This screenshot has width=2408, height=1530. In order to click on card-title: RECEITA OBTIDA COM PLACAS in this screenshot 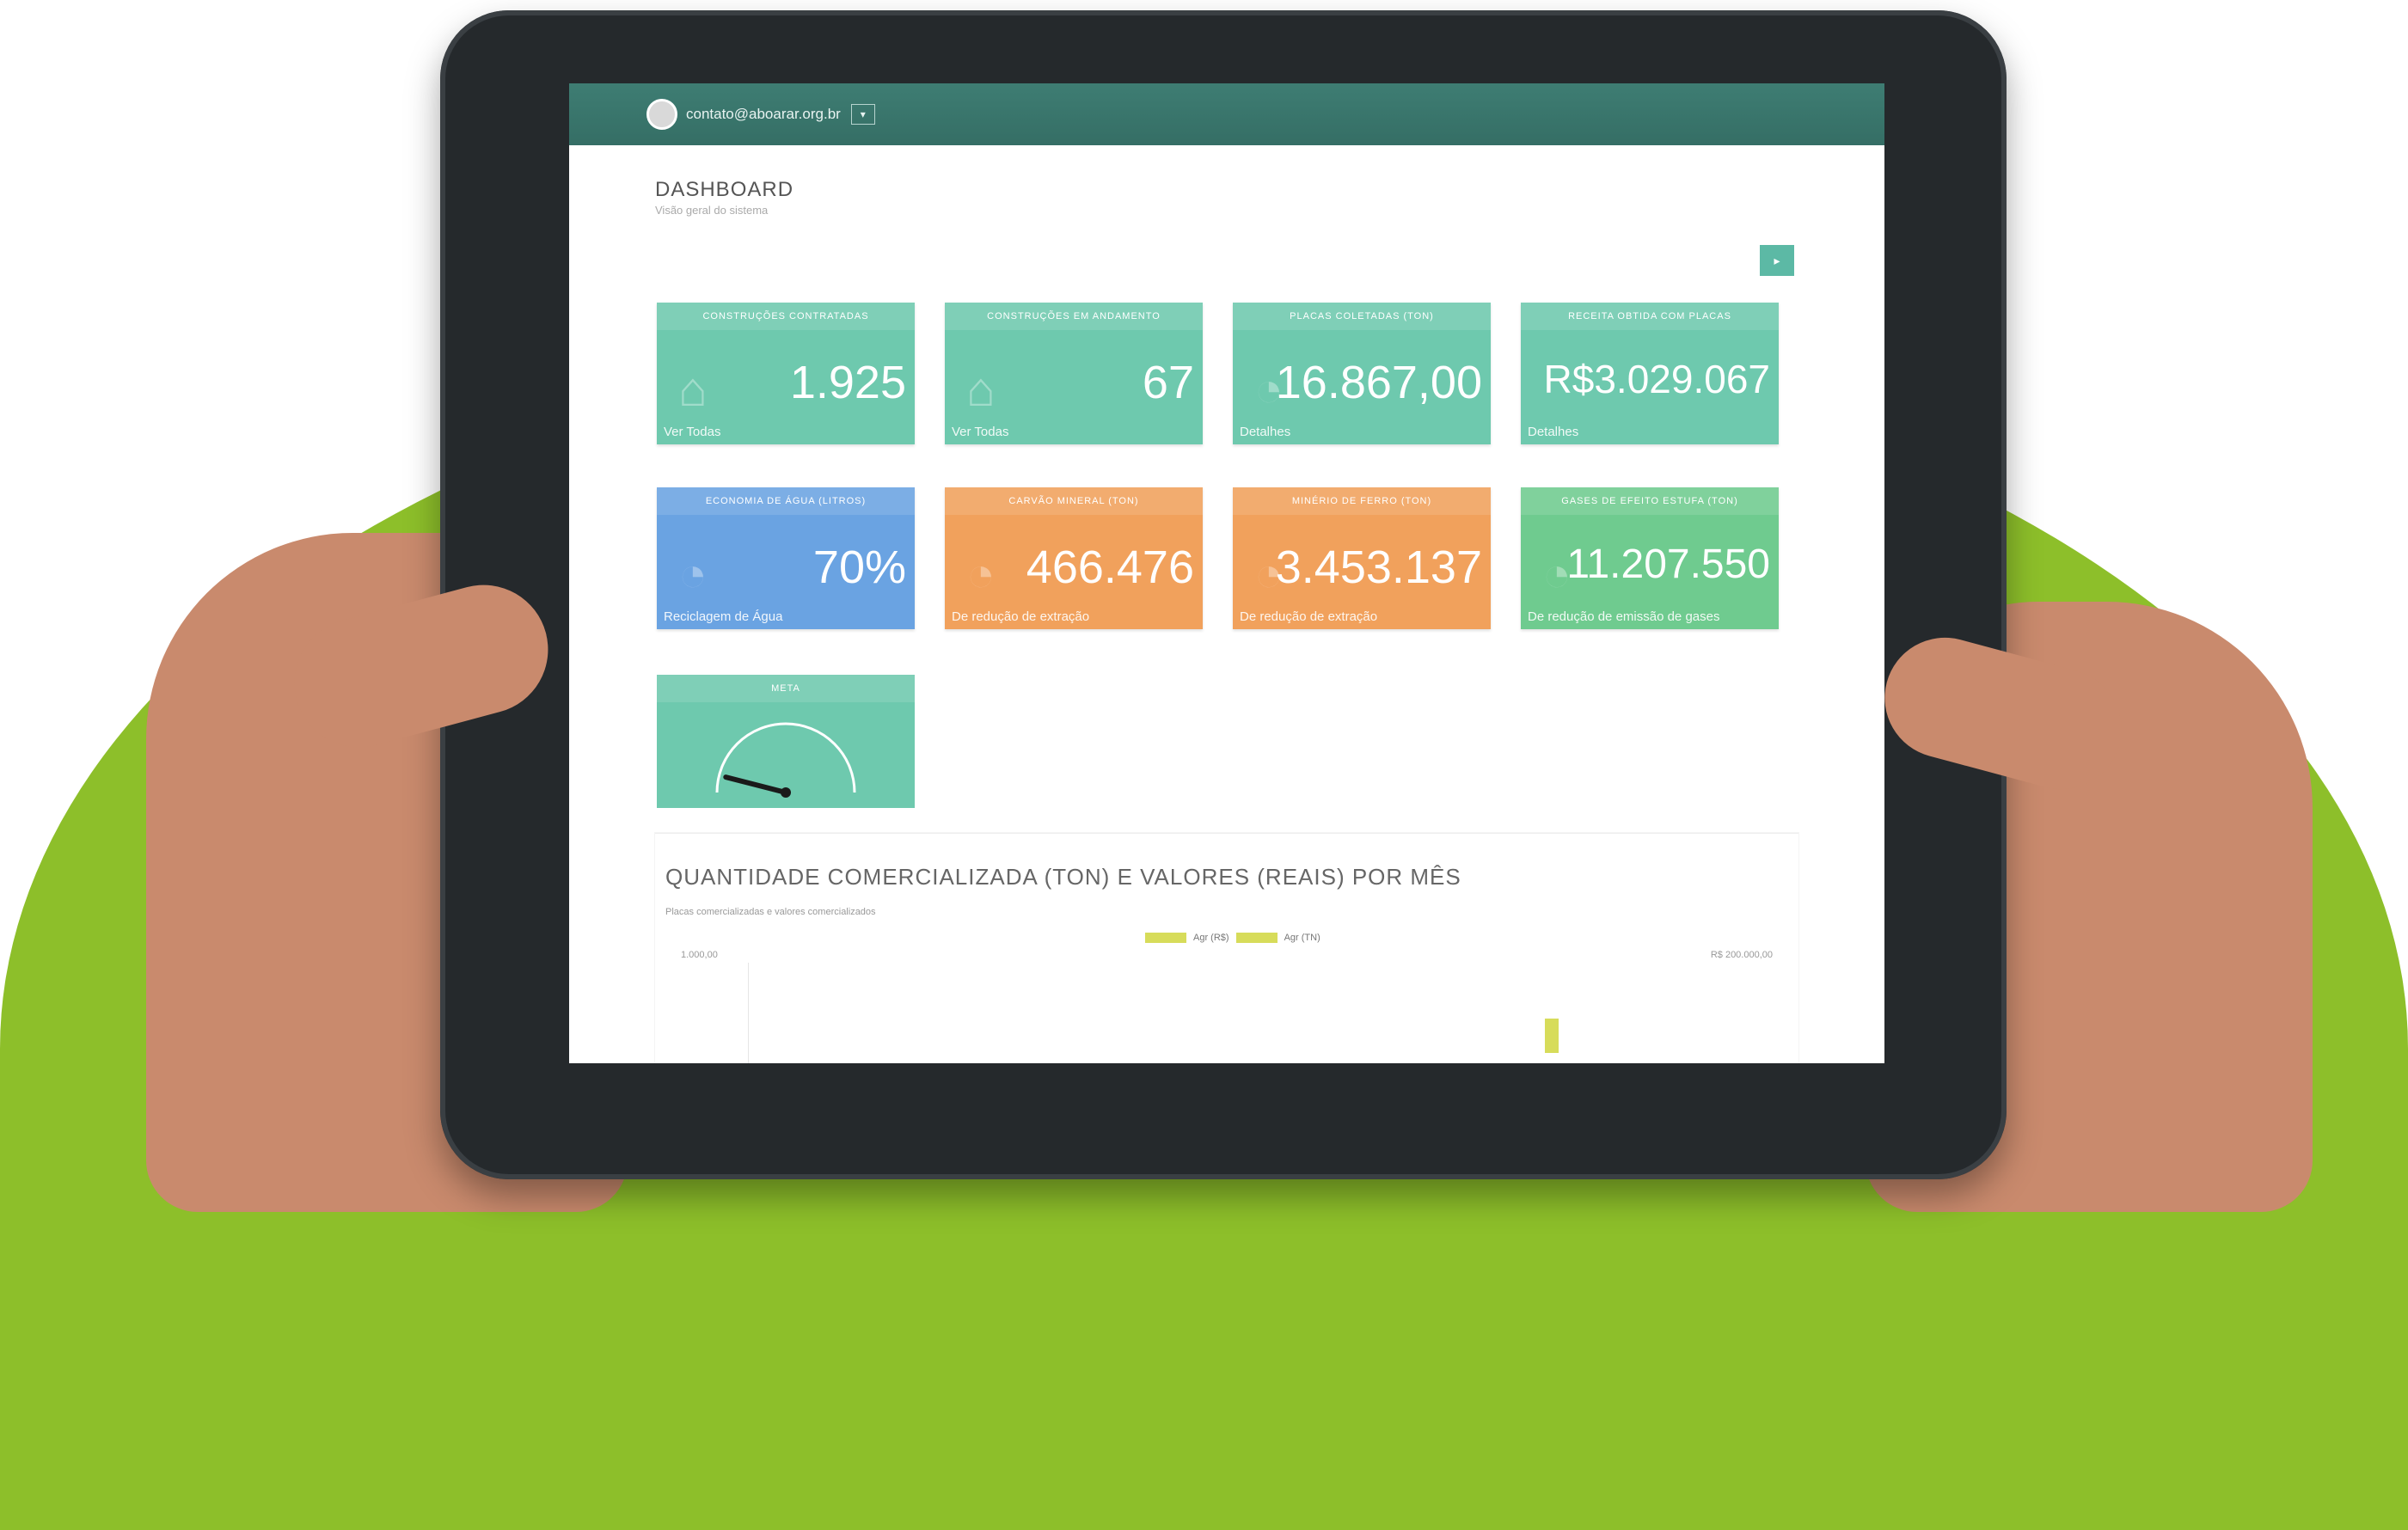, I will do `click(1650, 316)`.